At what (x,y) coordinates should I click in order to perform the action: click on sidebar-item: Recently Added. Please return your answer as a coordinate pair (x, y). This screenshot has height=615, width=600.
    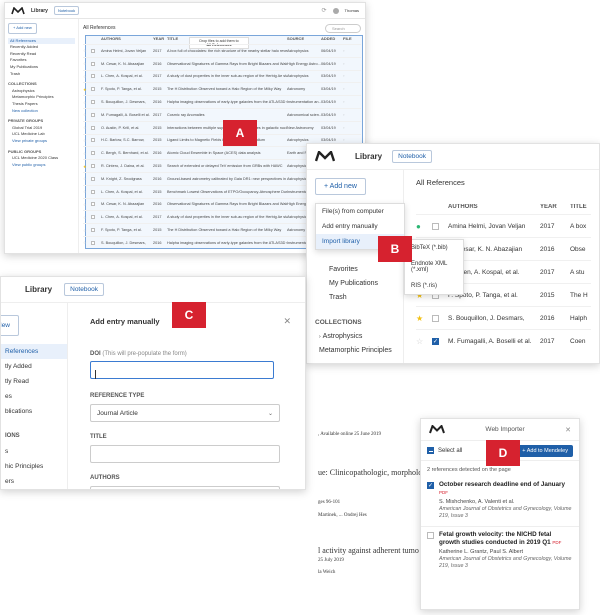
    Looking at the image, I should click on (41, 47).